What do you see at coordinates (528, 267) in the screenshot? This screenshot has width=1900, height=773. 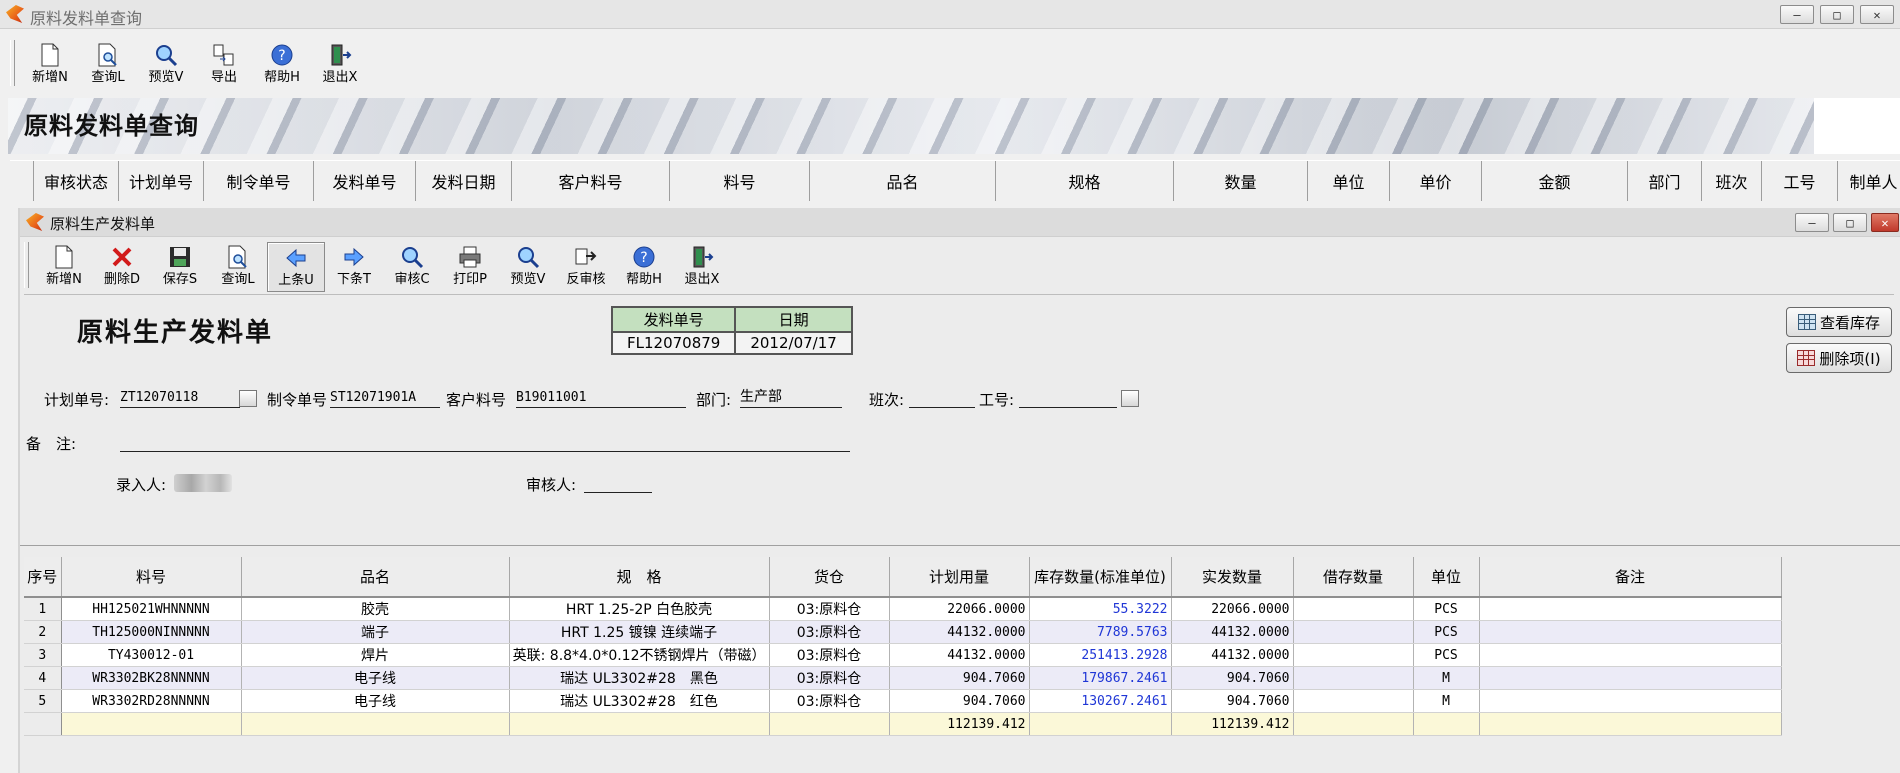 I see `inner-preview-button: 预览V` at bounding box center [528, 267].